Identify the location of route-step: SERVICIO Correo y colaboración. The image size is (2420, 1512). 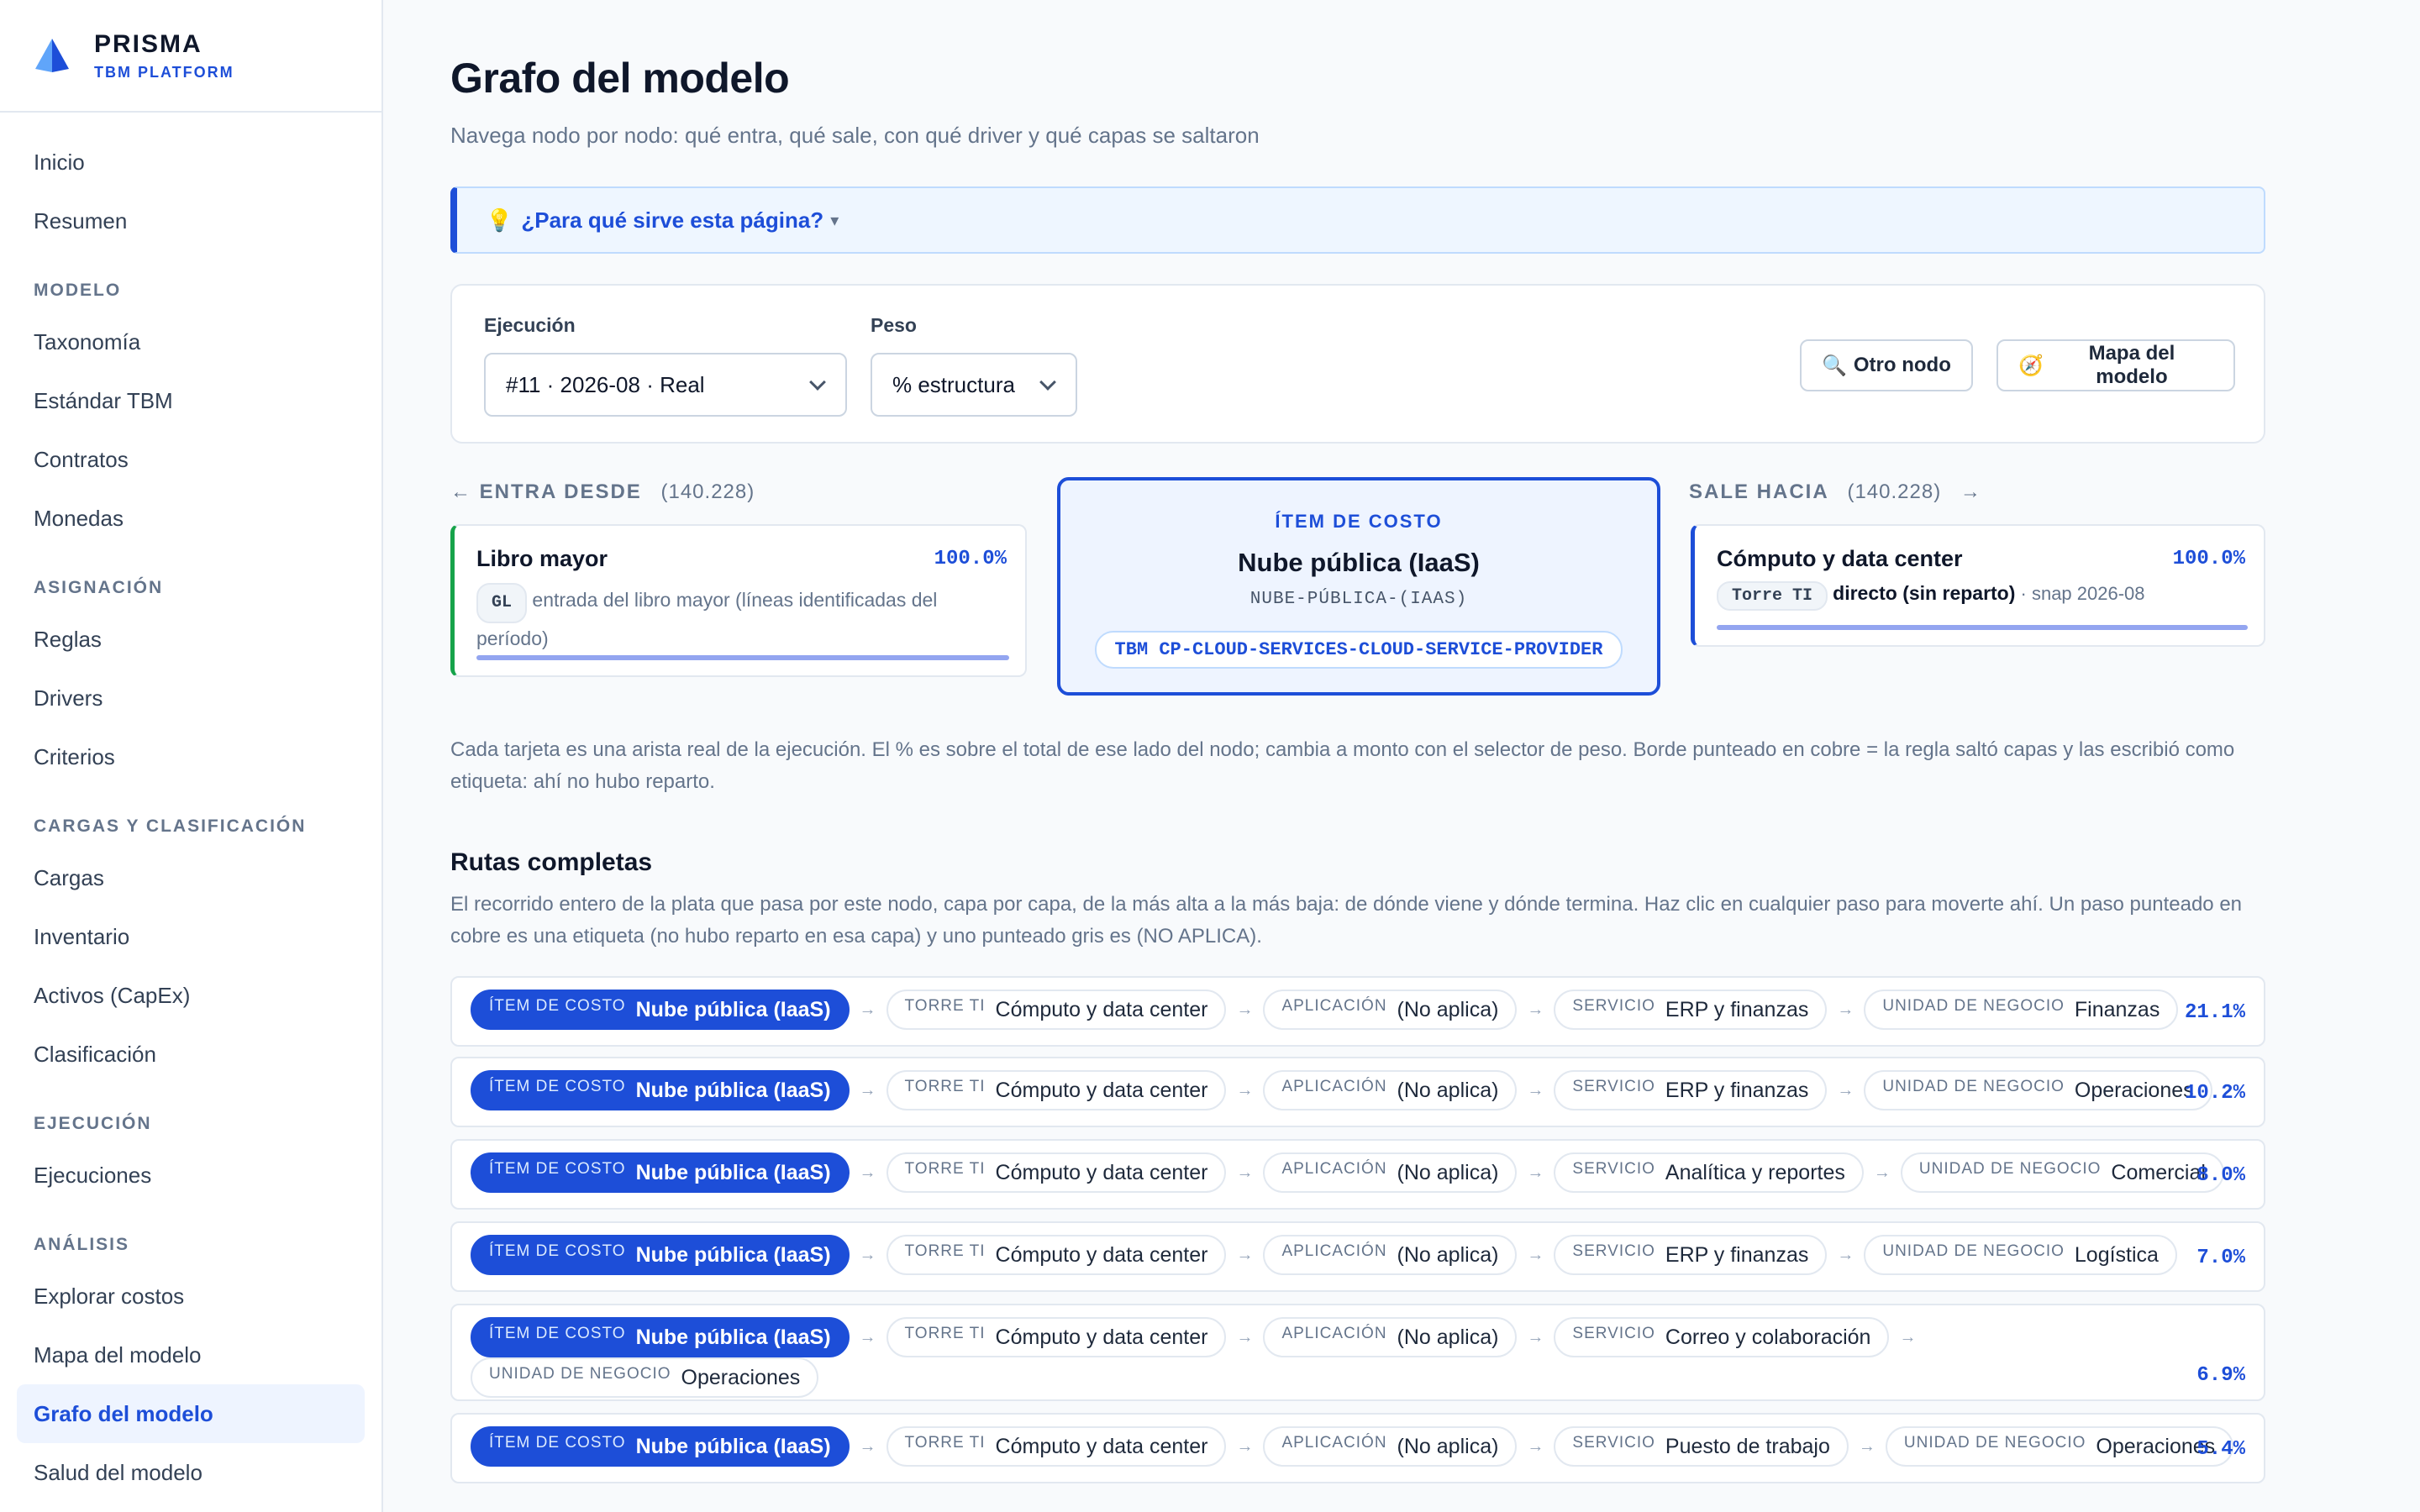
(1722, 1337).